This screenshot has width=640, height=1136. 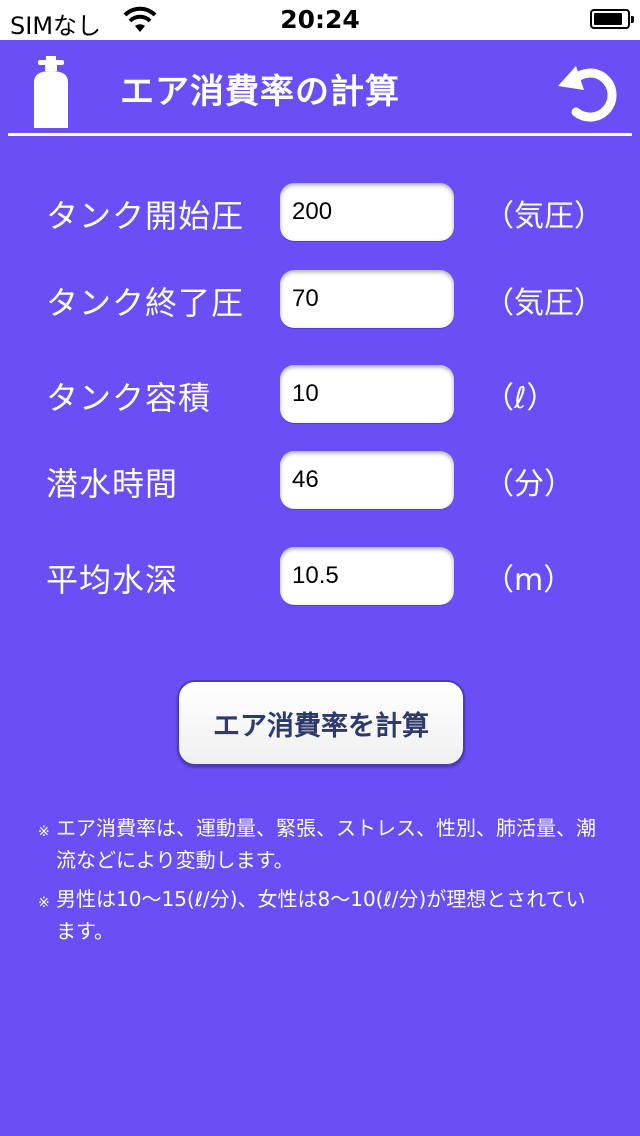 I want to click on end-pressure-unit: （気圧）, so click(x=544, y=303).